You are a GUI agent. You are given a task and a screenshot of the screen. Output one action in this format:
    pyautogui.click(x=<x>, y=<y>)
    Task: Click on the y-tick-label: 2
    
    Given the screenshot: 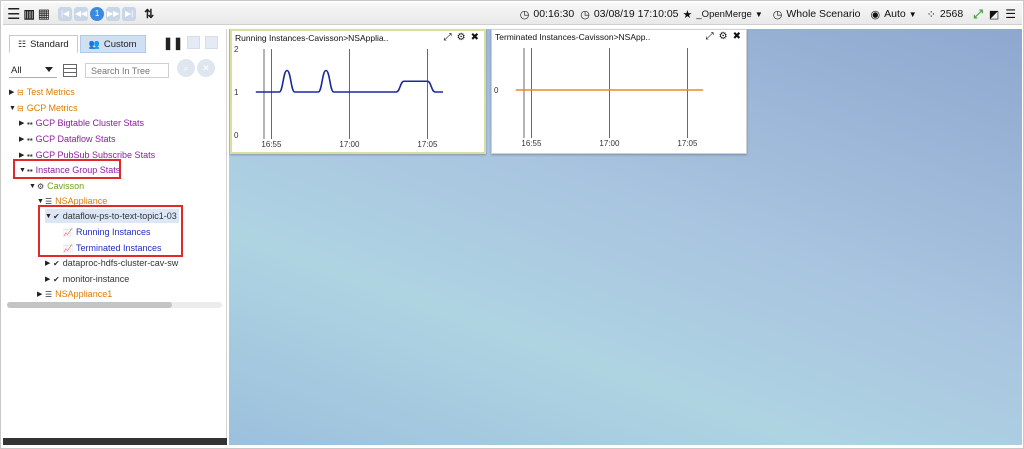 What is the action you would take?
    pyautogui.click(x=236, y=49)
    